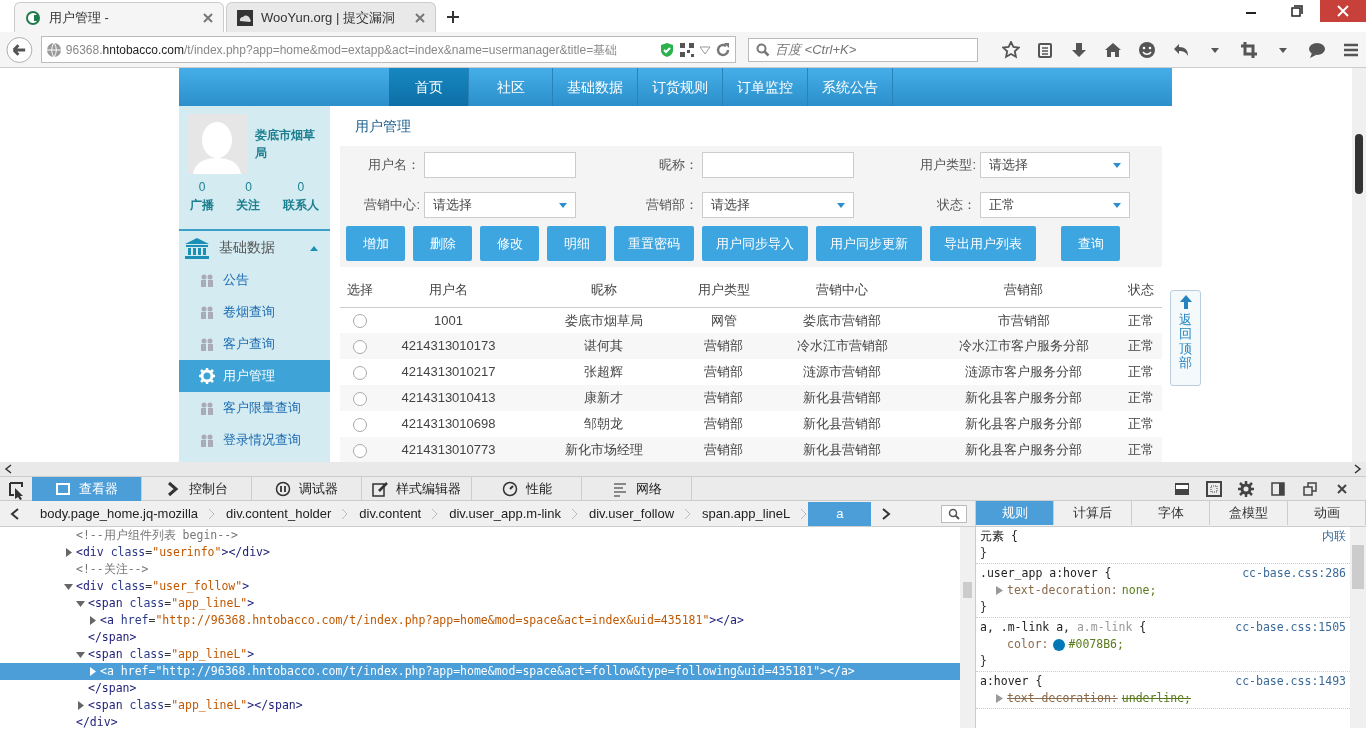 Image resolution: width=1366 pixels, height=736 pixels. I want to click on css-property: color:, so click(1028, 644).